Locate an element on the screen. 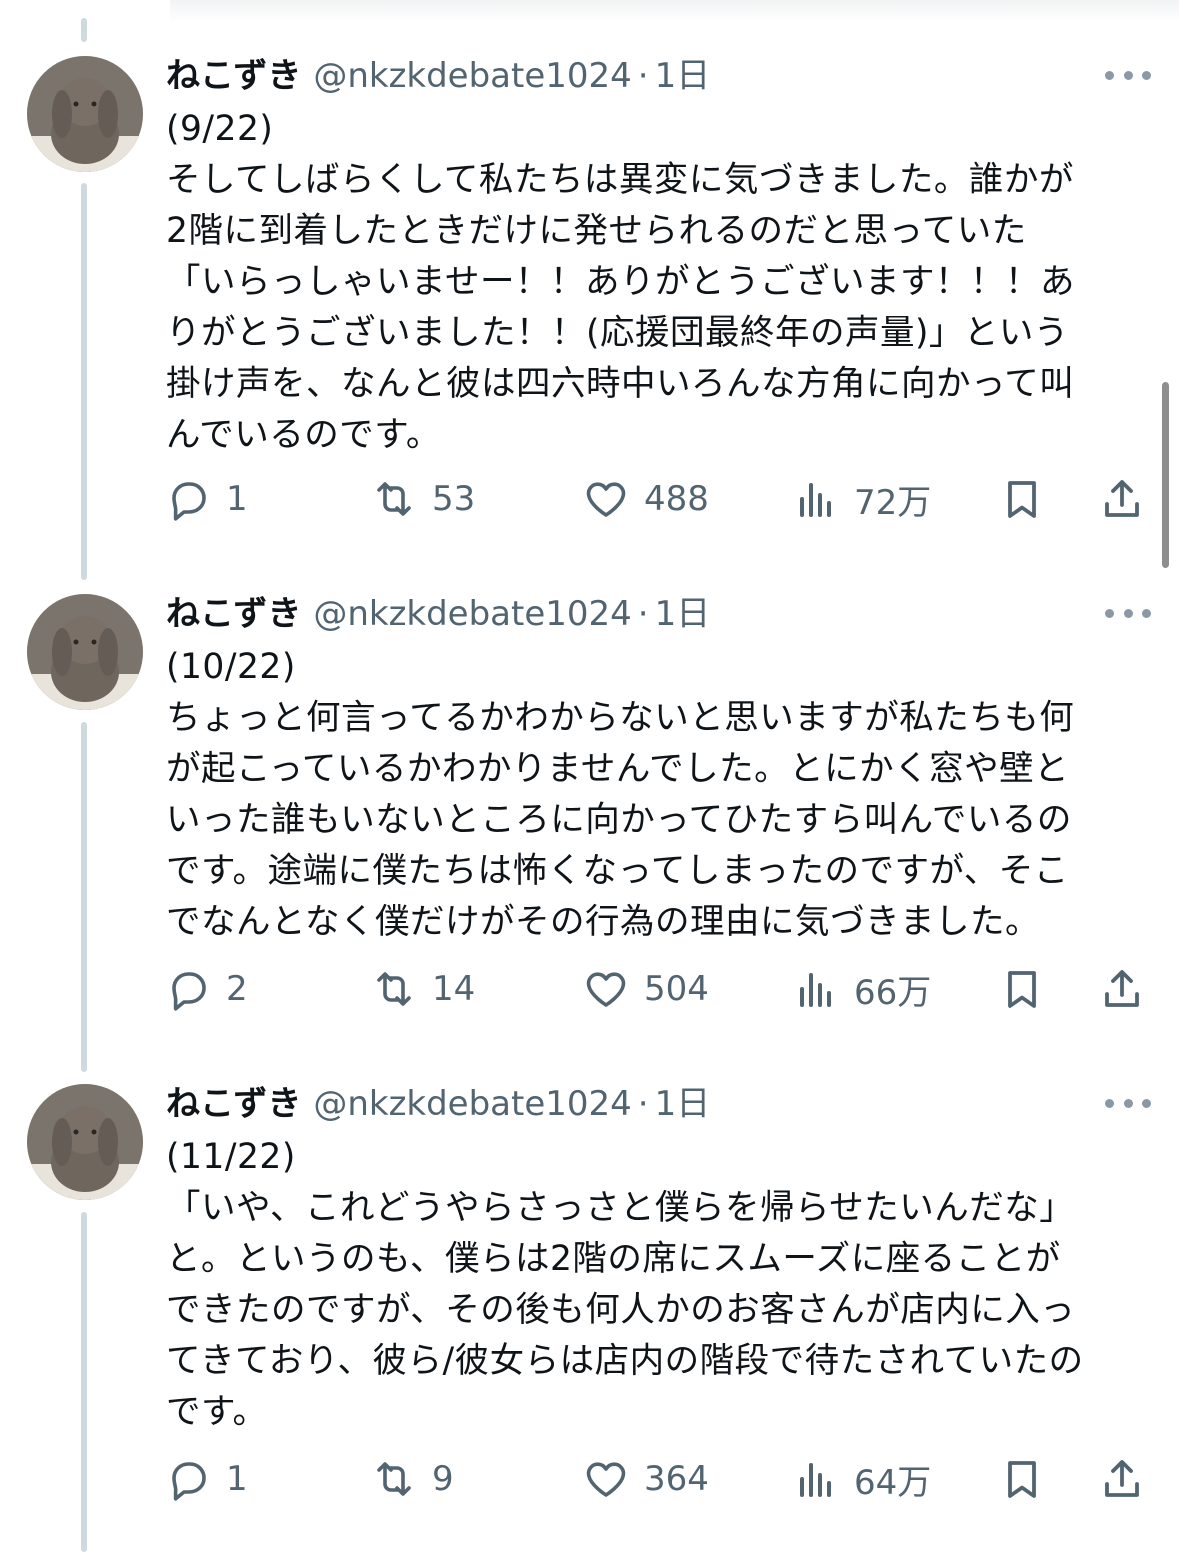 This screenshot has height=1552, width=1179. tweet-text-line: 掛け声を、なんと彼は四六時中いろんな方角に向かって叫 is located at coordinates (620, 384).